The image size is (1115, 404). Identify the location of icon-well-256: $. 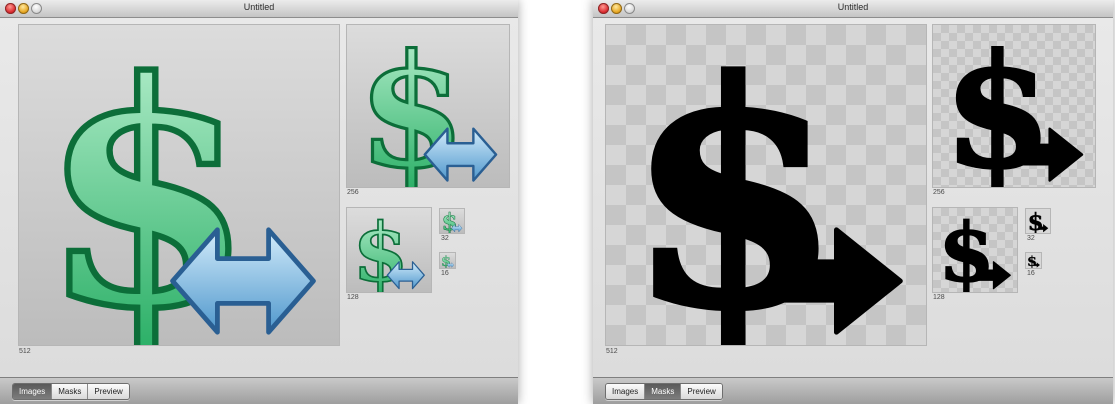
(428, 106).